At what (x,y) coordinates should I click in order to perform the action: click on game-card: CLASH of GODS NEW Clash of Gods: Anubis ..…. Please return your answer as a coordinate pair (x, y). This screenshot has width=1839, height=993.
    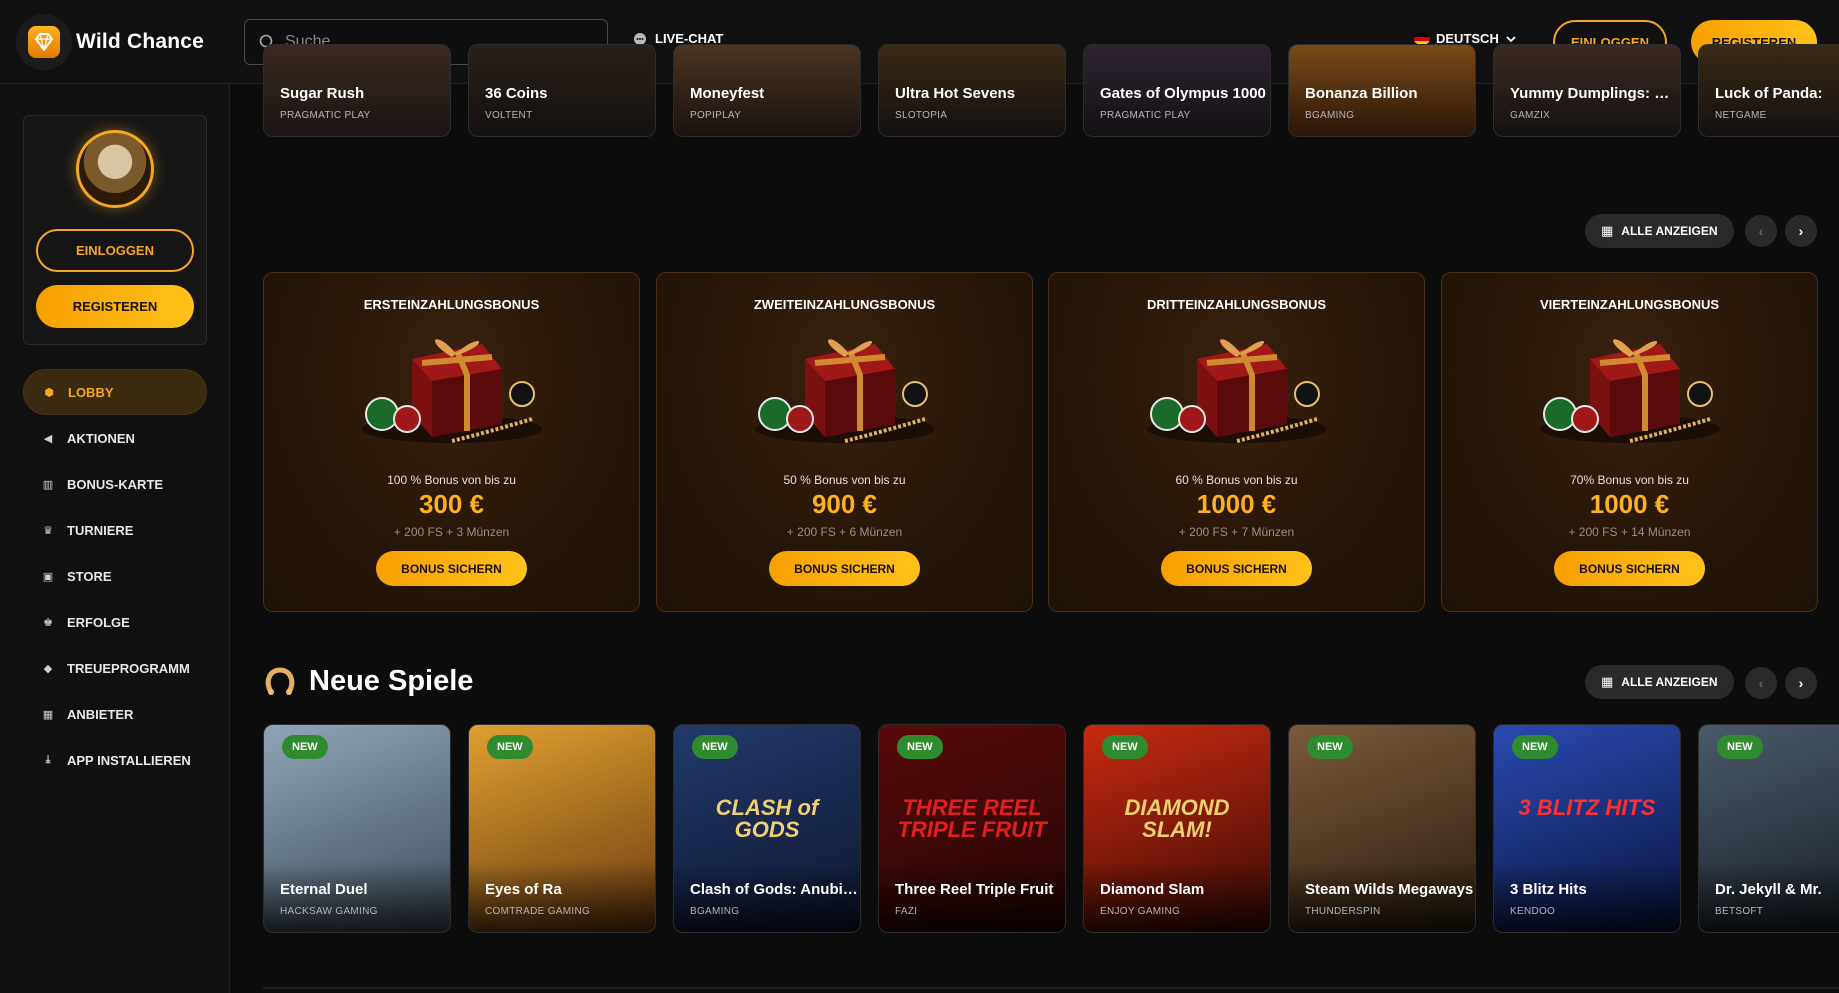
    Looking at the image, I should click on (767, 828).